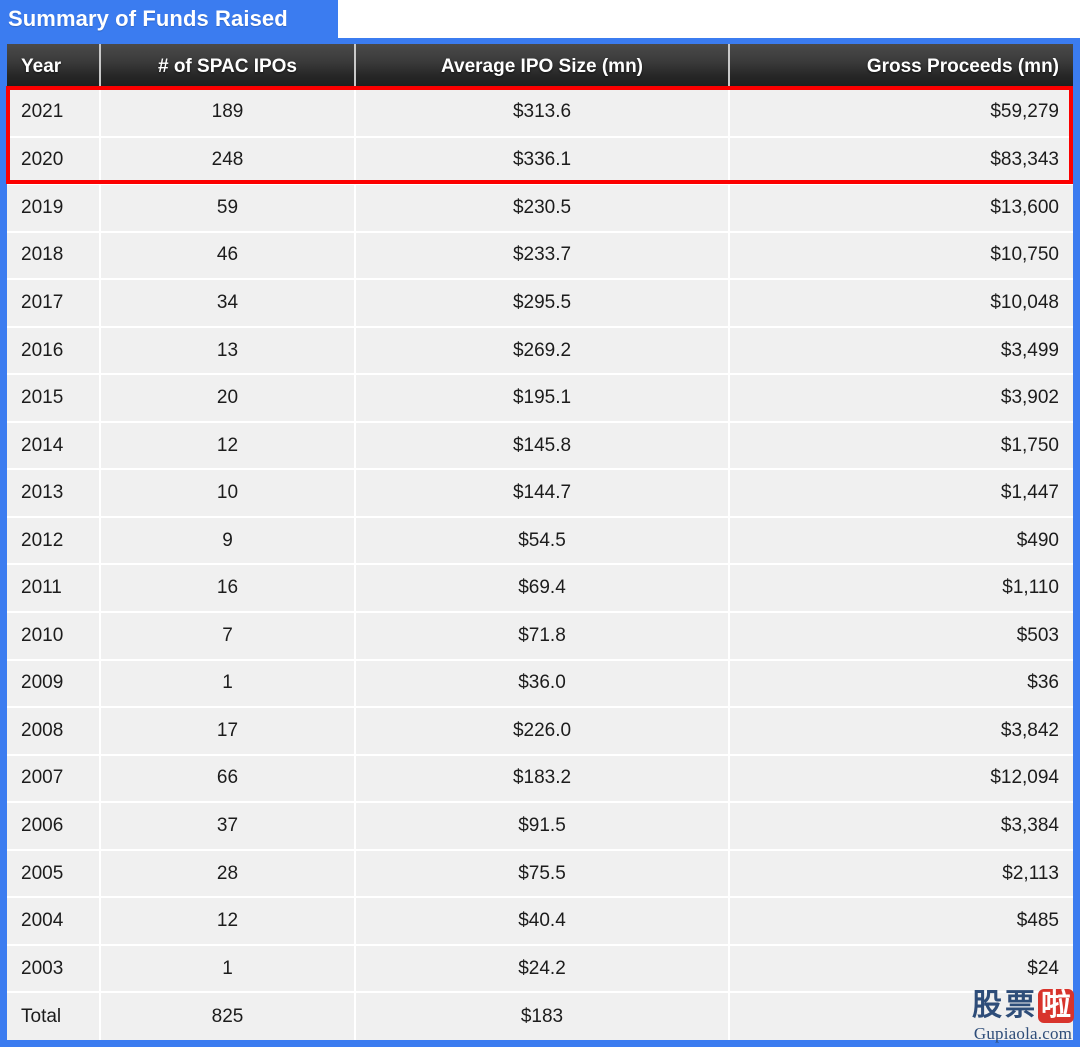 This screenshot has height=1047, width=1080. Describe the element at coordinates (540, 969) in the screenshot. I see `table-row: 2003 1 $24.2 $24` at that location.